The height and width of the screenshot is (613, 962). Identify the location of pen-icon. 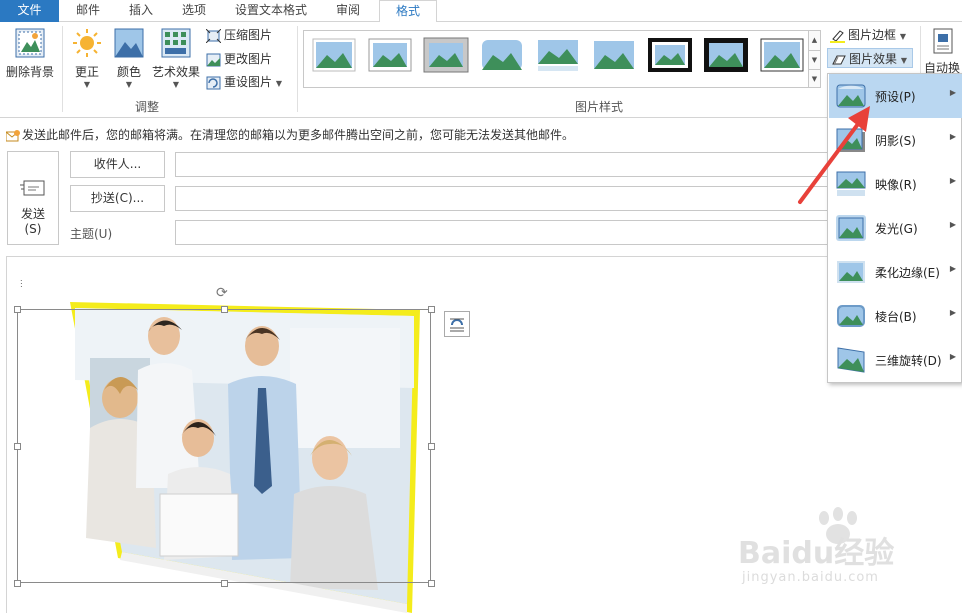
(837, 36).